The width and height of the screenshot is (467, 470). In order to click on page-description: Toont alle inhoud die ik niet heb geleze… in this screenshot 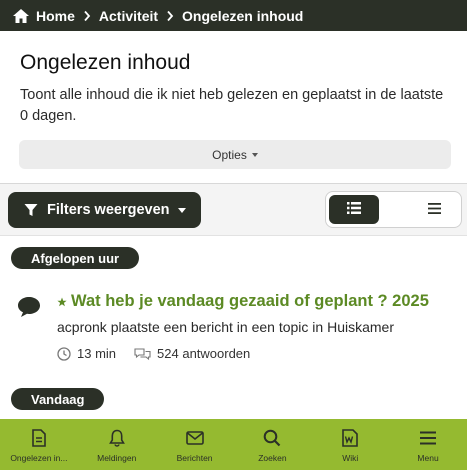, I will do `click(232, 105)`.